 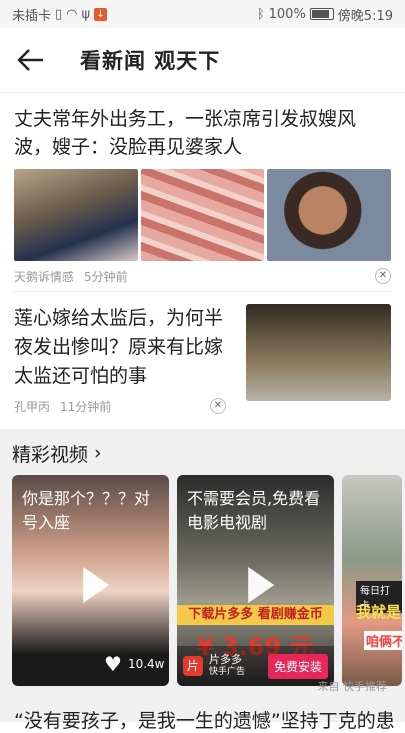 I want to click on heart-icon: ♥, so click(x=113, y=664).